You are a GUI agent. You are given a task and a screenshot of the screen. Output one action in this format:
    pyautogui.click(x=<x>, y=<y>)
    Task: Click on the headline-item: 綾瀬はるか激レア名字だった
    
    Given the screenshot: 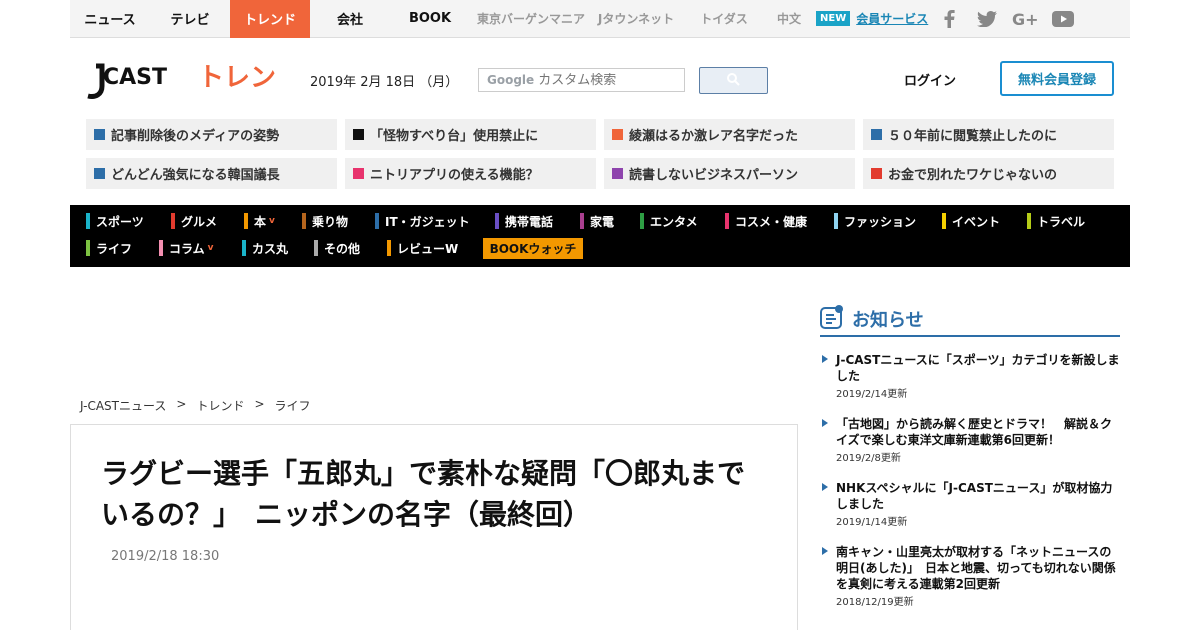 What is the action you would take?
    pyautogui.click(x=729, y=134)
    